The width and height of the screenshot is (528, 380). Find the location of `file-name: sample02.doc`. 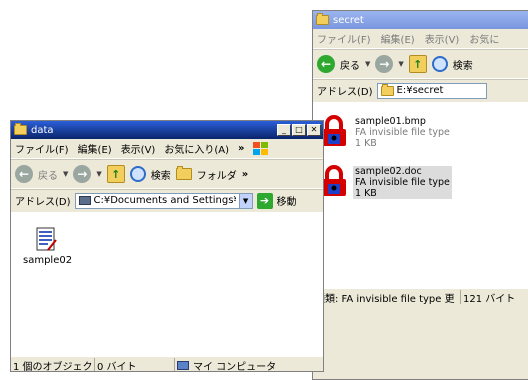

file-name: sample02.doc is located at coordinates (388, 171).